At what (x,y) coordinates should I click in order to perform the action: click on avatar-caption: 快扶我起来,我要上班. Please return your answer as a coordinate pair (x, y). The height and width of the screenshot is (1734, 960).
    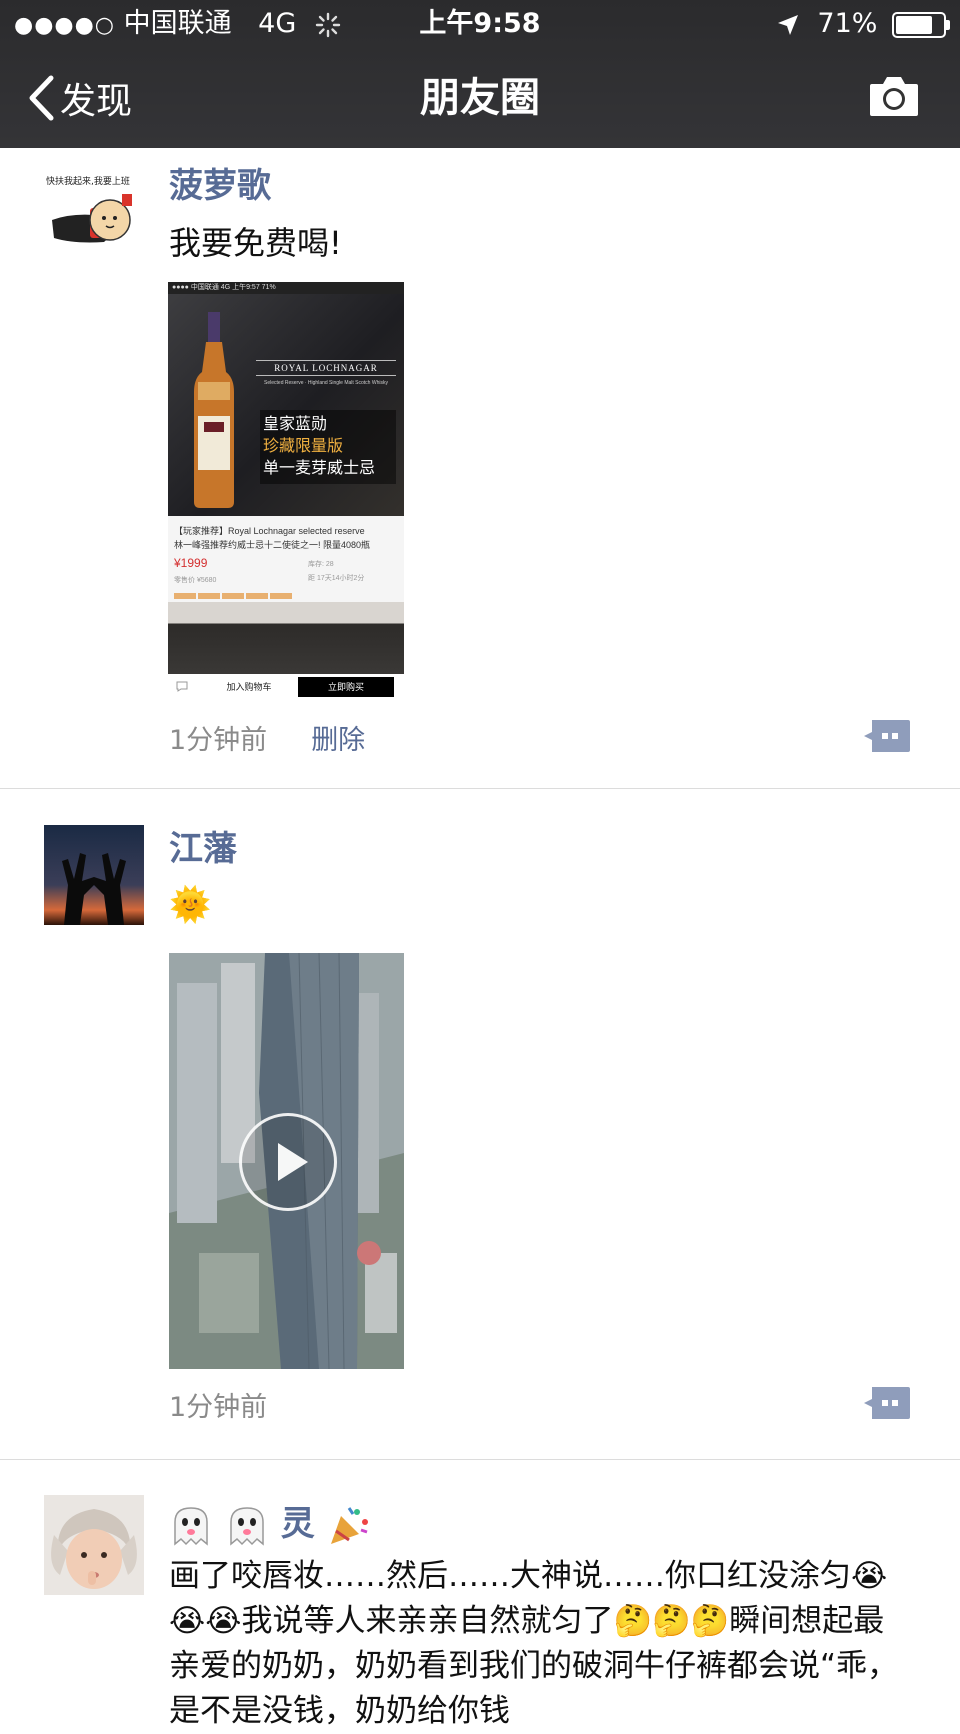
    Looking at the image, I should click on (88, 182).